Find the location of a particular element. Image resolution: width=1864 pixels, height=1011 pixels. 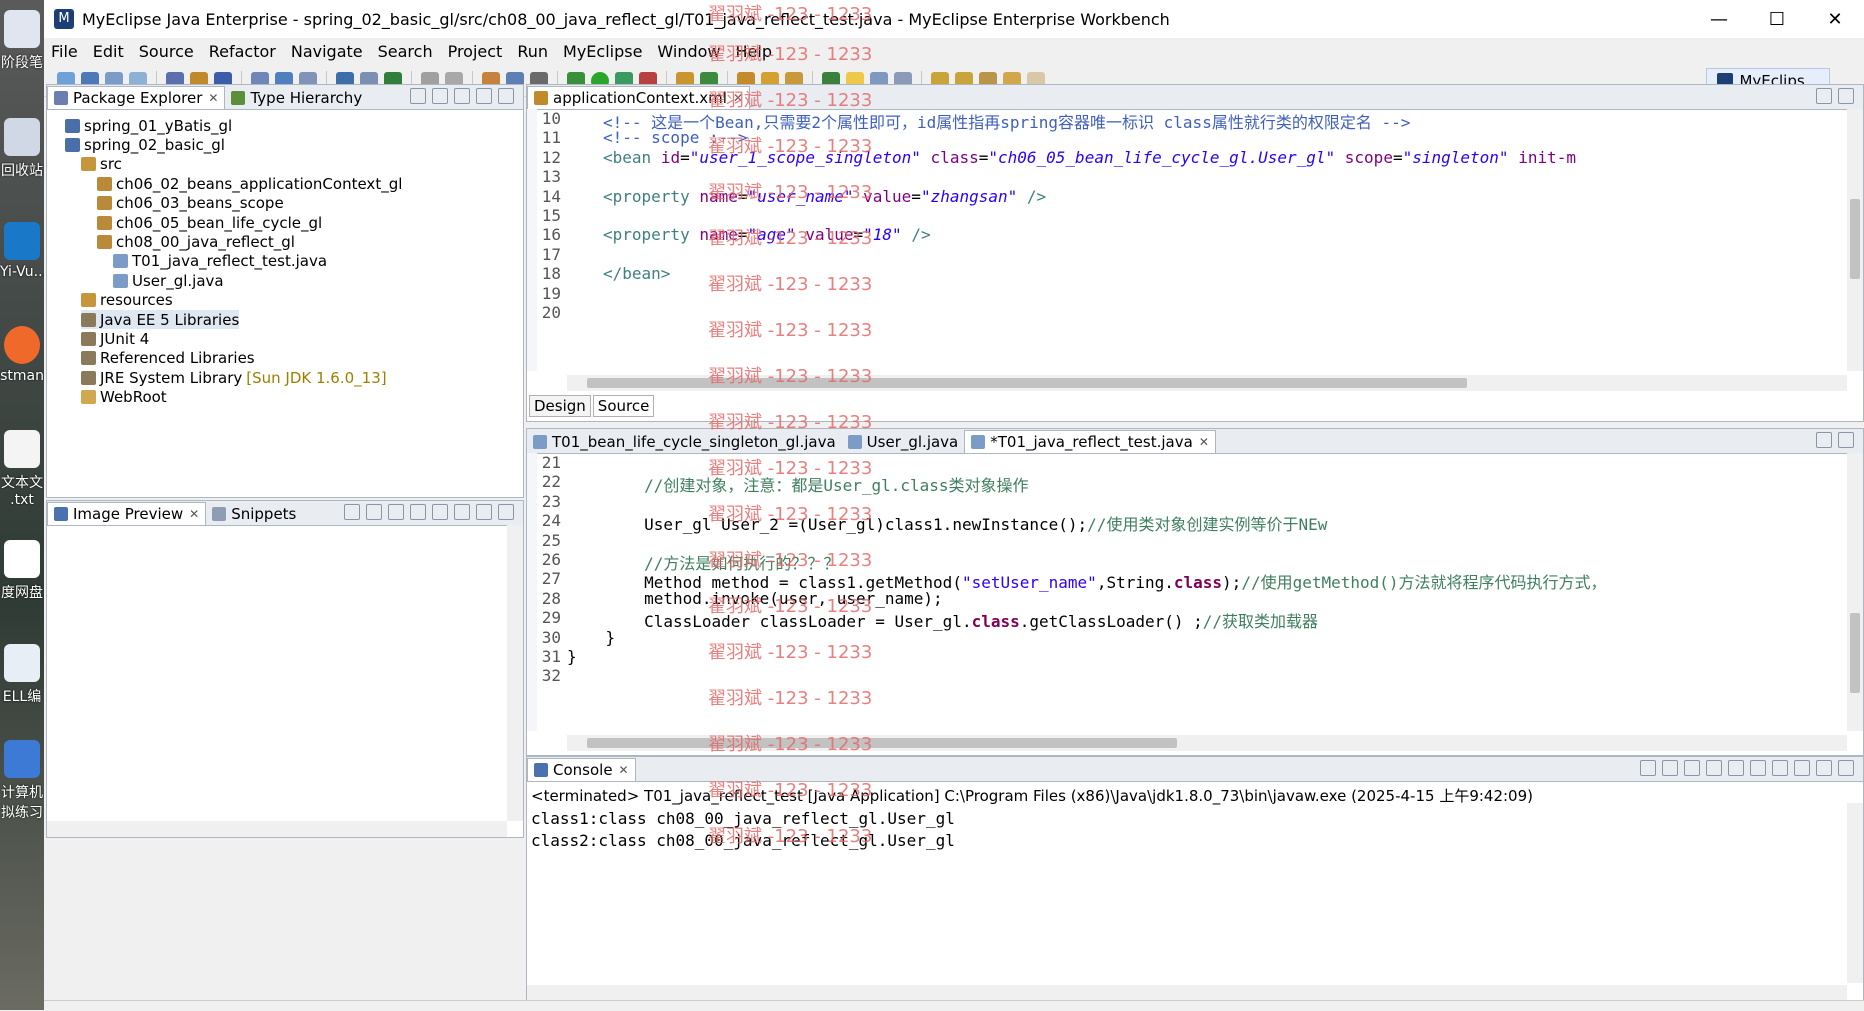

code-line: <property name="age" value="18" /> is located at coordinates (767, 234).